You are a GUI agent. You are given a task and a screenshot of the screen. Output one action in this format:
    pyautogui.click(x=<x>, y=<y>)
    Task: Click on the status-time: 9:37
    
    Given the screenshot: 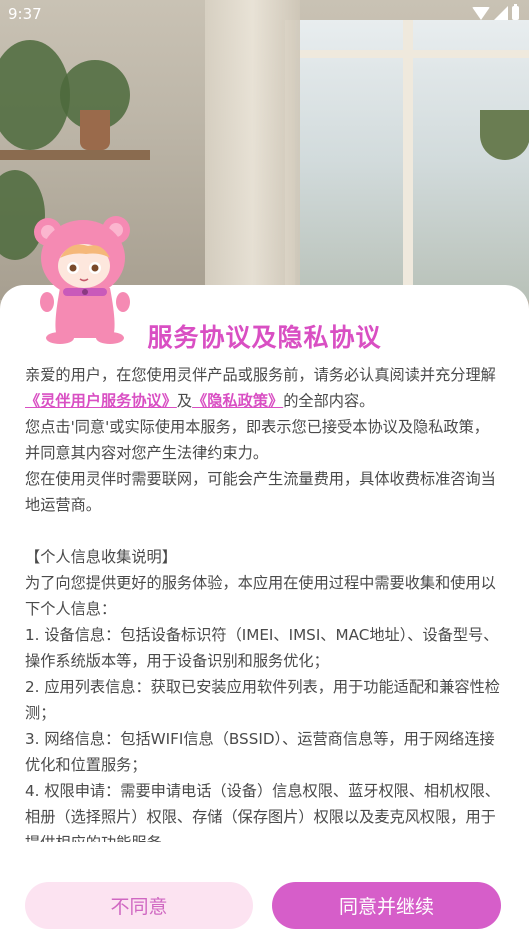 What is the action you would take?
    pyautogui.click(x=25, y=14)
    